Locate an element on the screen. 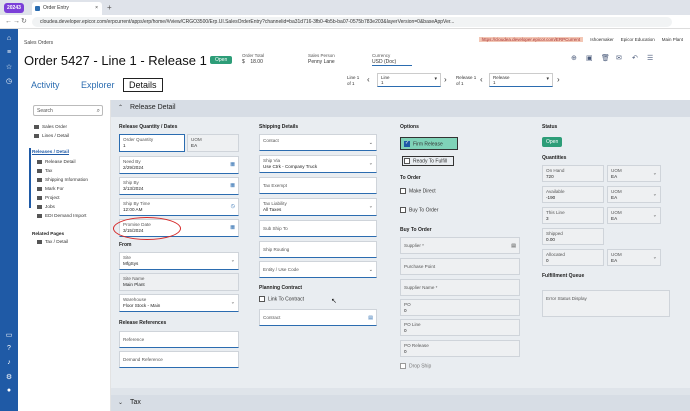 The image size is (690, 411). checkbox-box is located at coordinates (403, 366).